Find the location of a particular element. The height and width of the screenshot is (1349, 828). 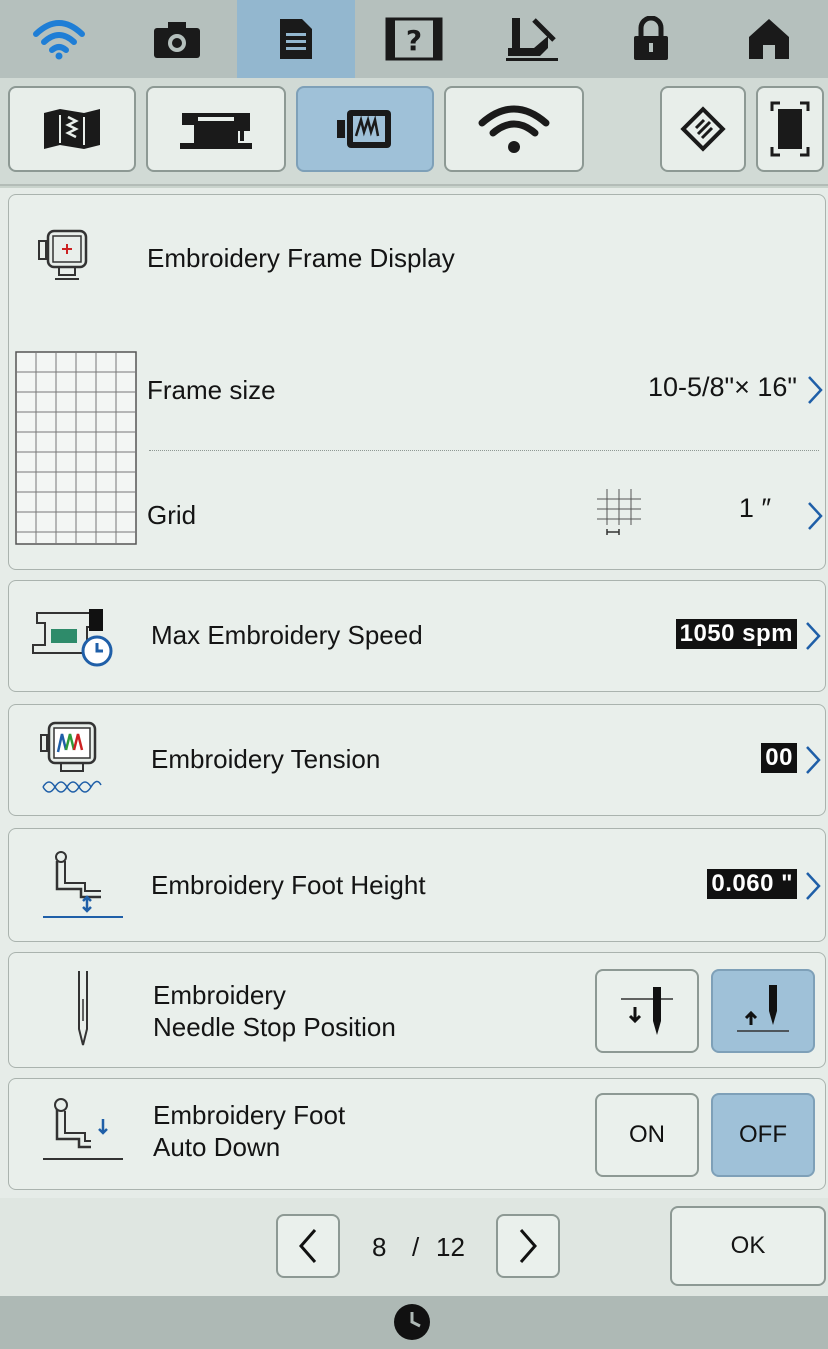

embroidery-settings-icon is located at coordinates (364, 129).